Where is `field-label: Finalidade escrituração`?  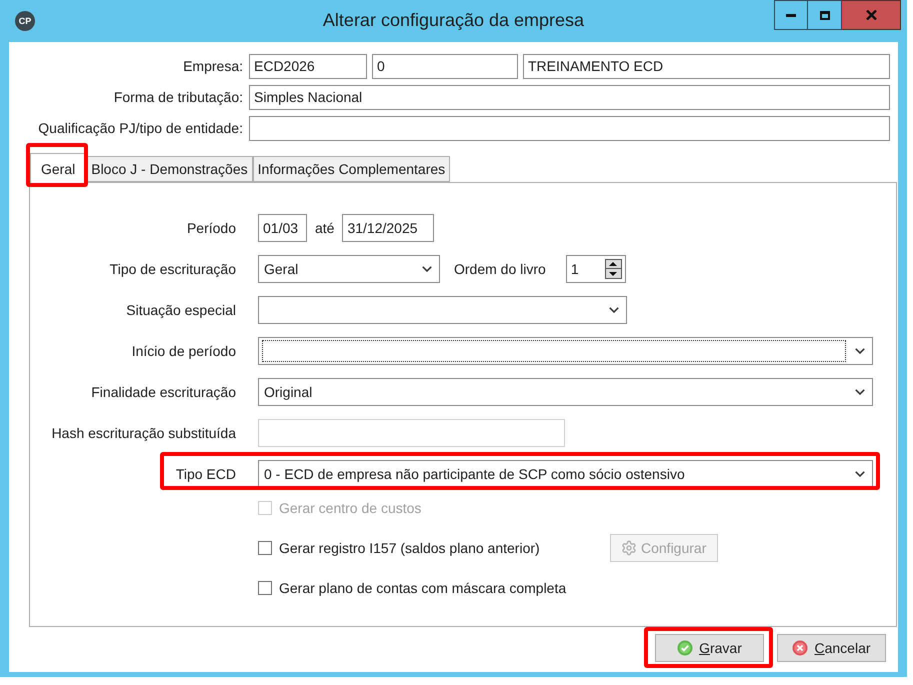
field-label: Finalidade escrituração is located at coordinates (163, 392).